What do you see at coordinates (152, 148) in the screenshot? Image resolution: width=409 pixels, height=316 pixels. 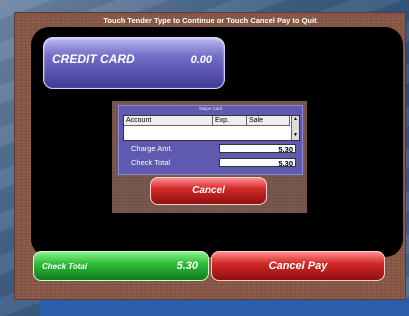 I see `charge-amt-label: Charge Amt.` at bounding box center [152, 148].